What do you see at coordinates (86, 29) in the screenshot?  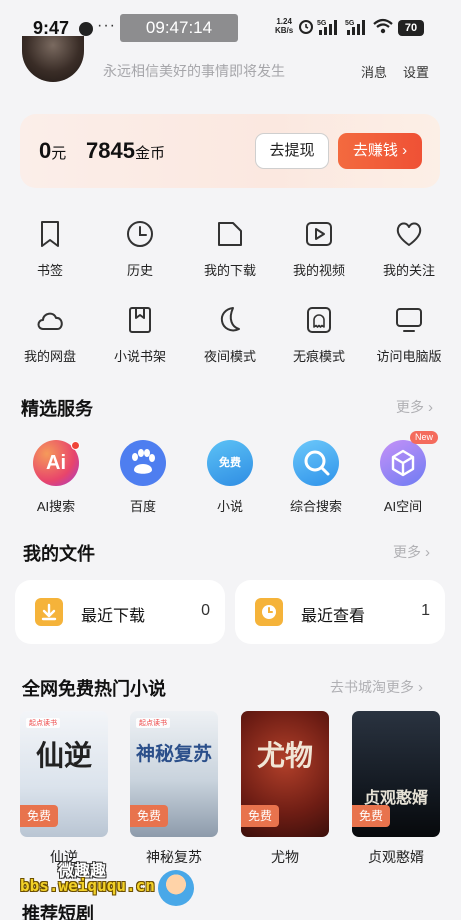 I see `camera-icon` at bounding box center [86, 29].